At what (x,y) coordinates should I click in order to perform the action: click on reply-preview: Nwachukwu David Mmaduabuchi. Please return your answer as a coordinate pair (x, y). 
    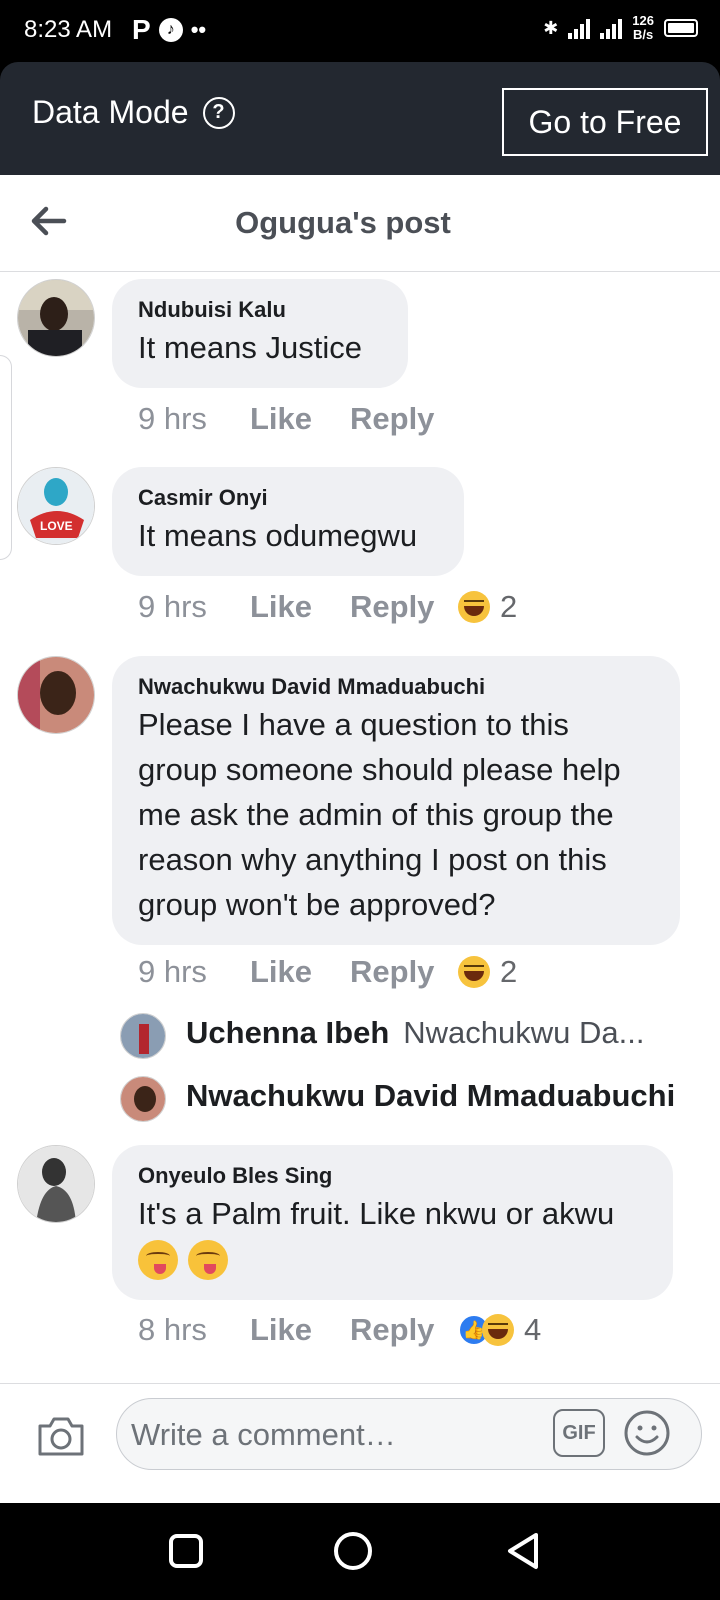
    Looking at the image, I should click on (430, 1096).